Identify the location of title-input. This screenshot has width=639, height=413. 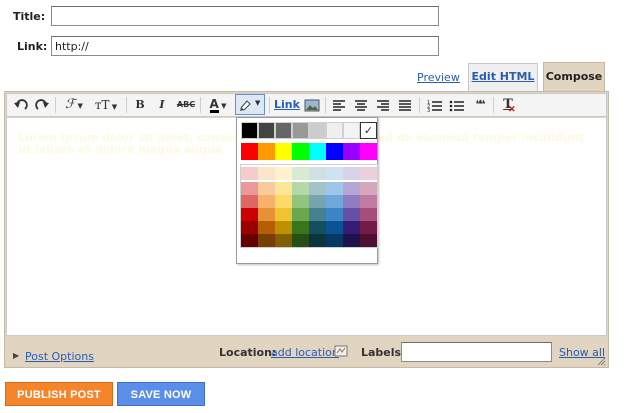
(245, 16).